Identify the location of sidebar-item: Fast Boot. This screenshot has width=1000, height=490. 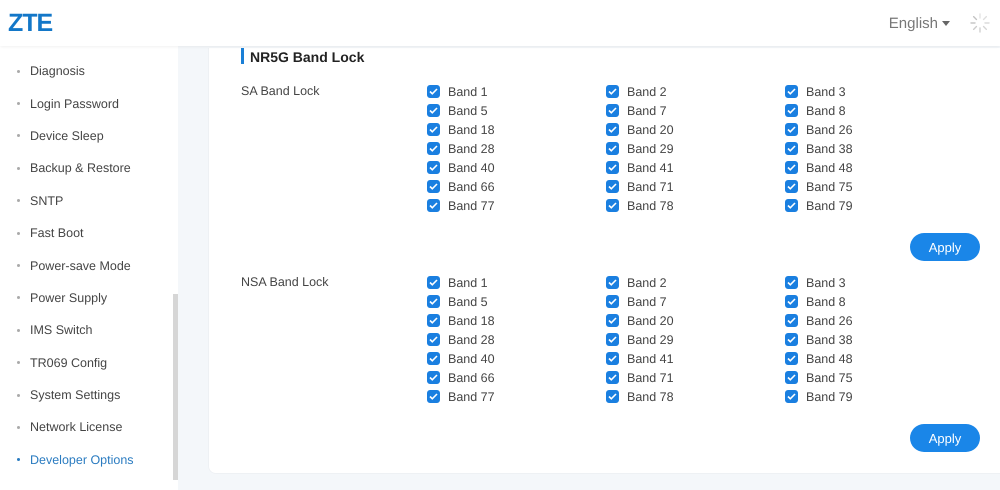
(85, 233).